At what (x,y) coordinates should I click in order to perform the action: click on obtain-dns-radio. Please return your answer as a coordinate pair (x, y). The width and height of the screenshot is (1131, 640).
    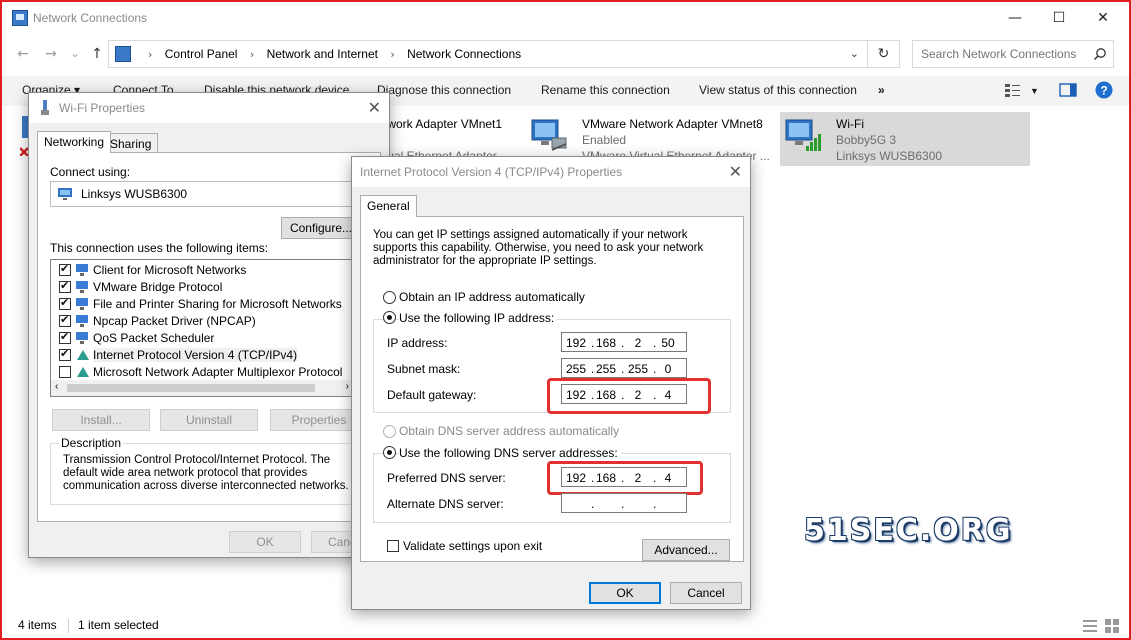
    Looking at the image, I should click on (389, 431).